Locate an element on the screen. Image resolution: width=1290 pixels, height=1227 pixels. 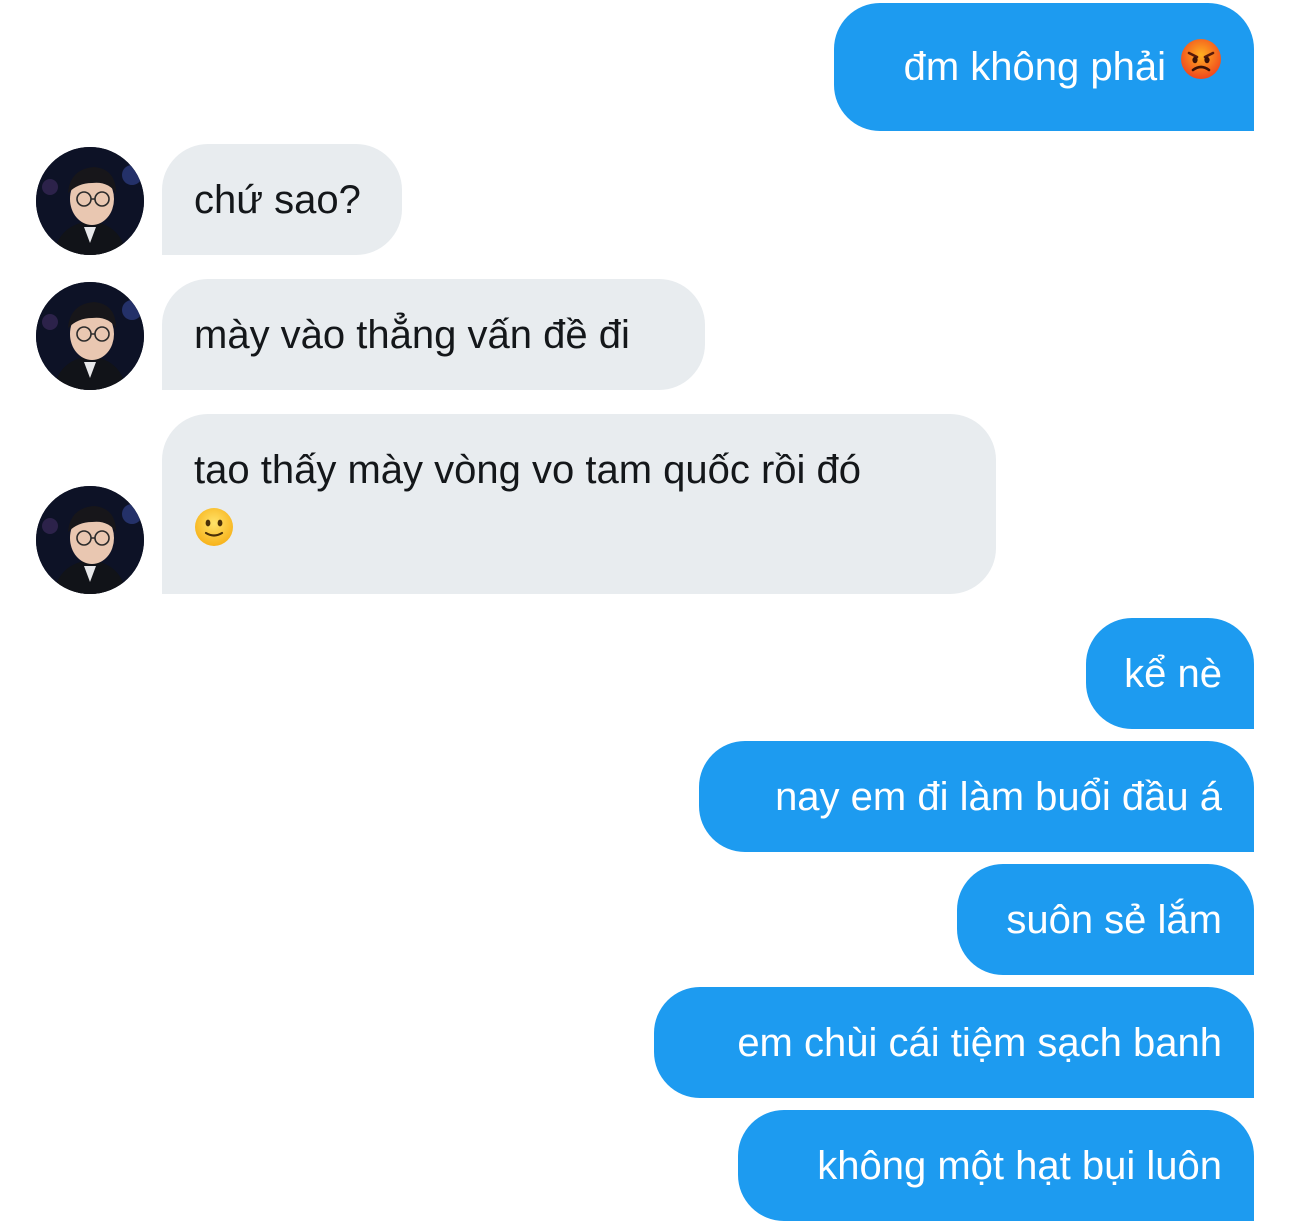
message-bubble-sent: em chùi cái tiệm sạch banh is located at coordinates (954, 1042).